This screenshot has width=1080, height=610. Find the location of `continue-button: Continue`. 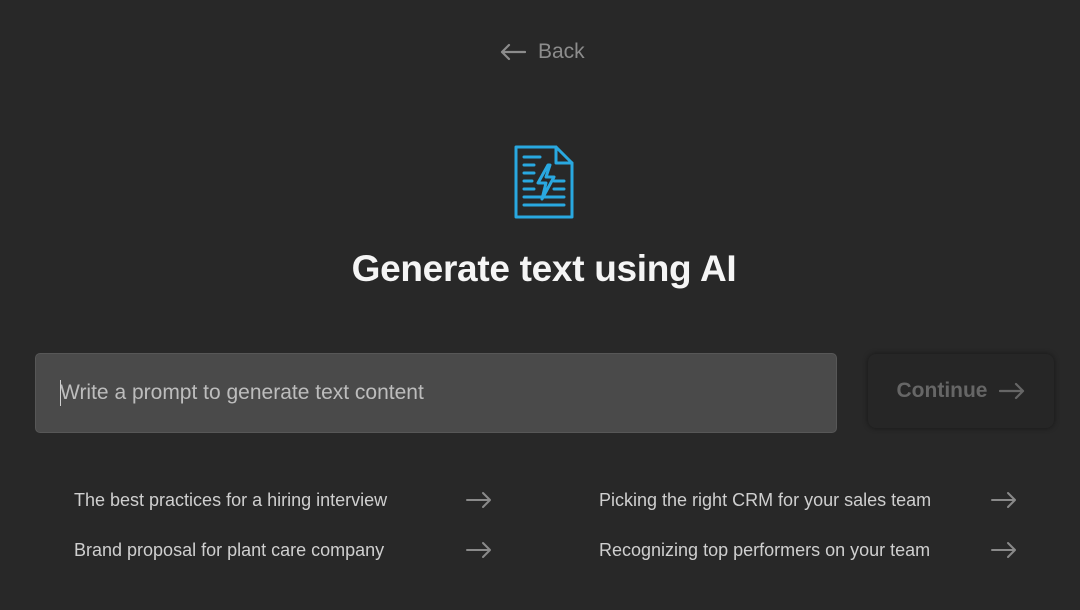

continue-button: Continue is located at coordinates (961, 391).